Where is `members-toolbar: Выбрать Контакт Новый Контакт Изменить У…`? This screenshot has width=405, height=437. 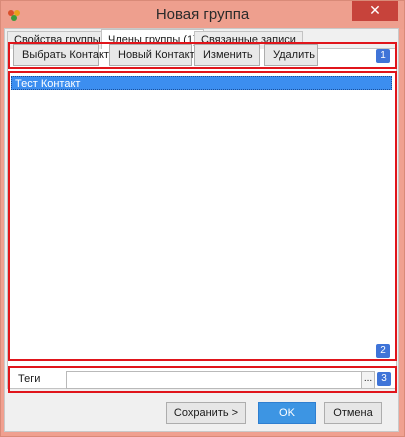 members-toolbar: Выбрать Контакт Новый Контакт Изменить У… is located at coordinates (200, 55).